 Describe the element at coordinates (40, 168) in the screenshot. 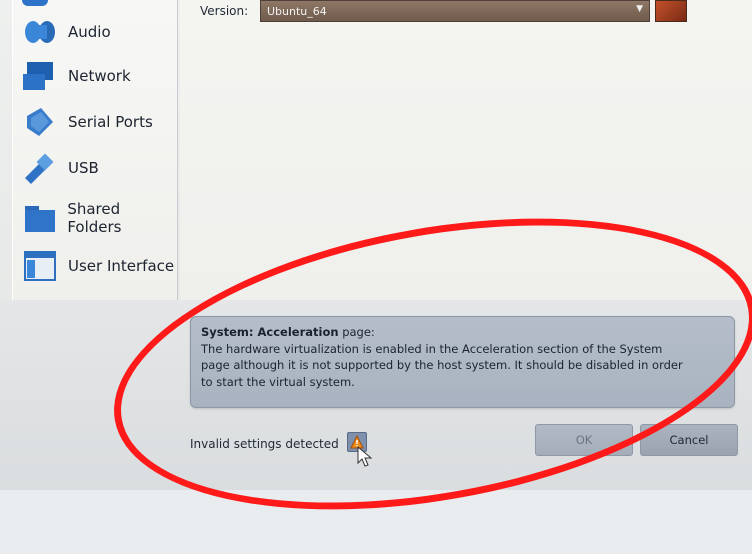

I see `usb-icon` at that location.